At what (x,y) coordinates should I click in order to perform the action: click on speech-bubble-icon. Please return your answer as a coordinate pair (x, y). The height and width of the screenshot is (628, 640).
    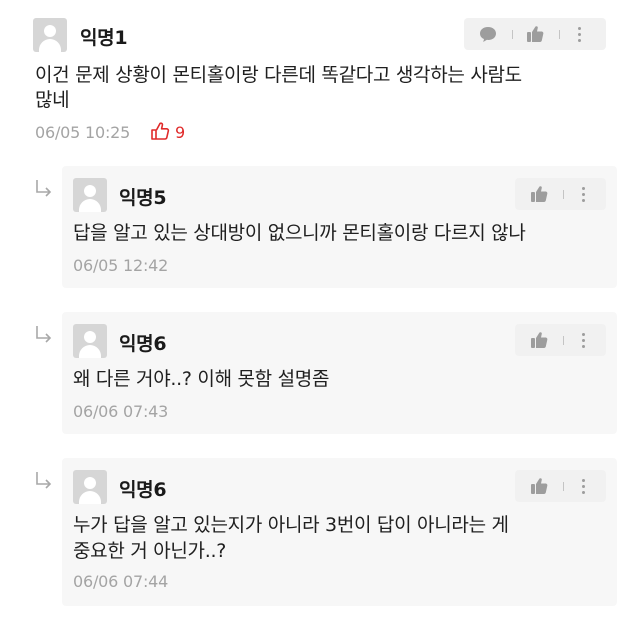
    Looking at the image, I should click on (488, 34).